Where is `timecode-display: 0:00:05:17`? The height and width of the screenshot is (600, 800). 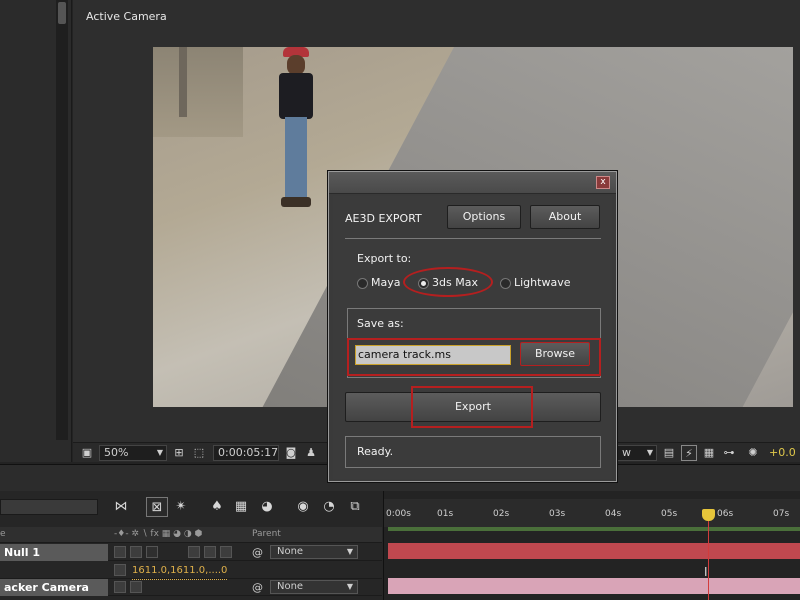
timecode-display: 0:00:05:17 is located at coordinates (246, 453).